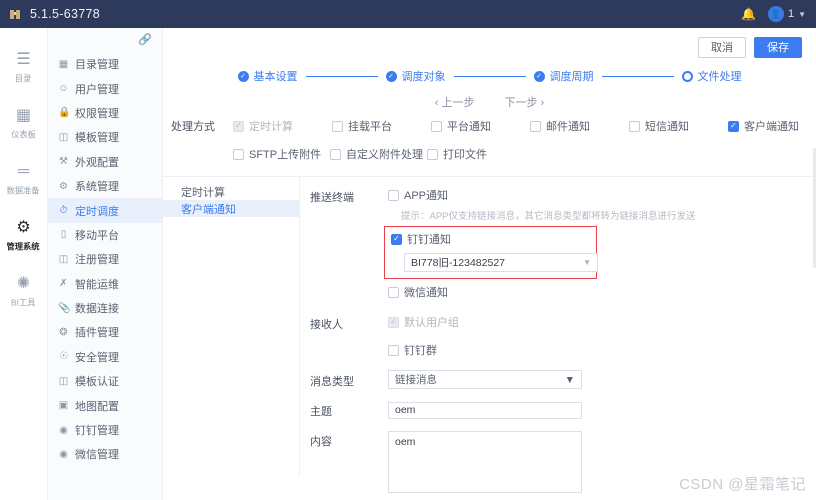  I want to click on checkbox-label: 自定义附件处理, so click(384, 155).